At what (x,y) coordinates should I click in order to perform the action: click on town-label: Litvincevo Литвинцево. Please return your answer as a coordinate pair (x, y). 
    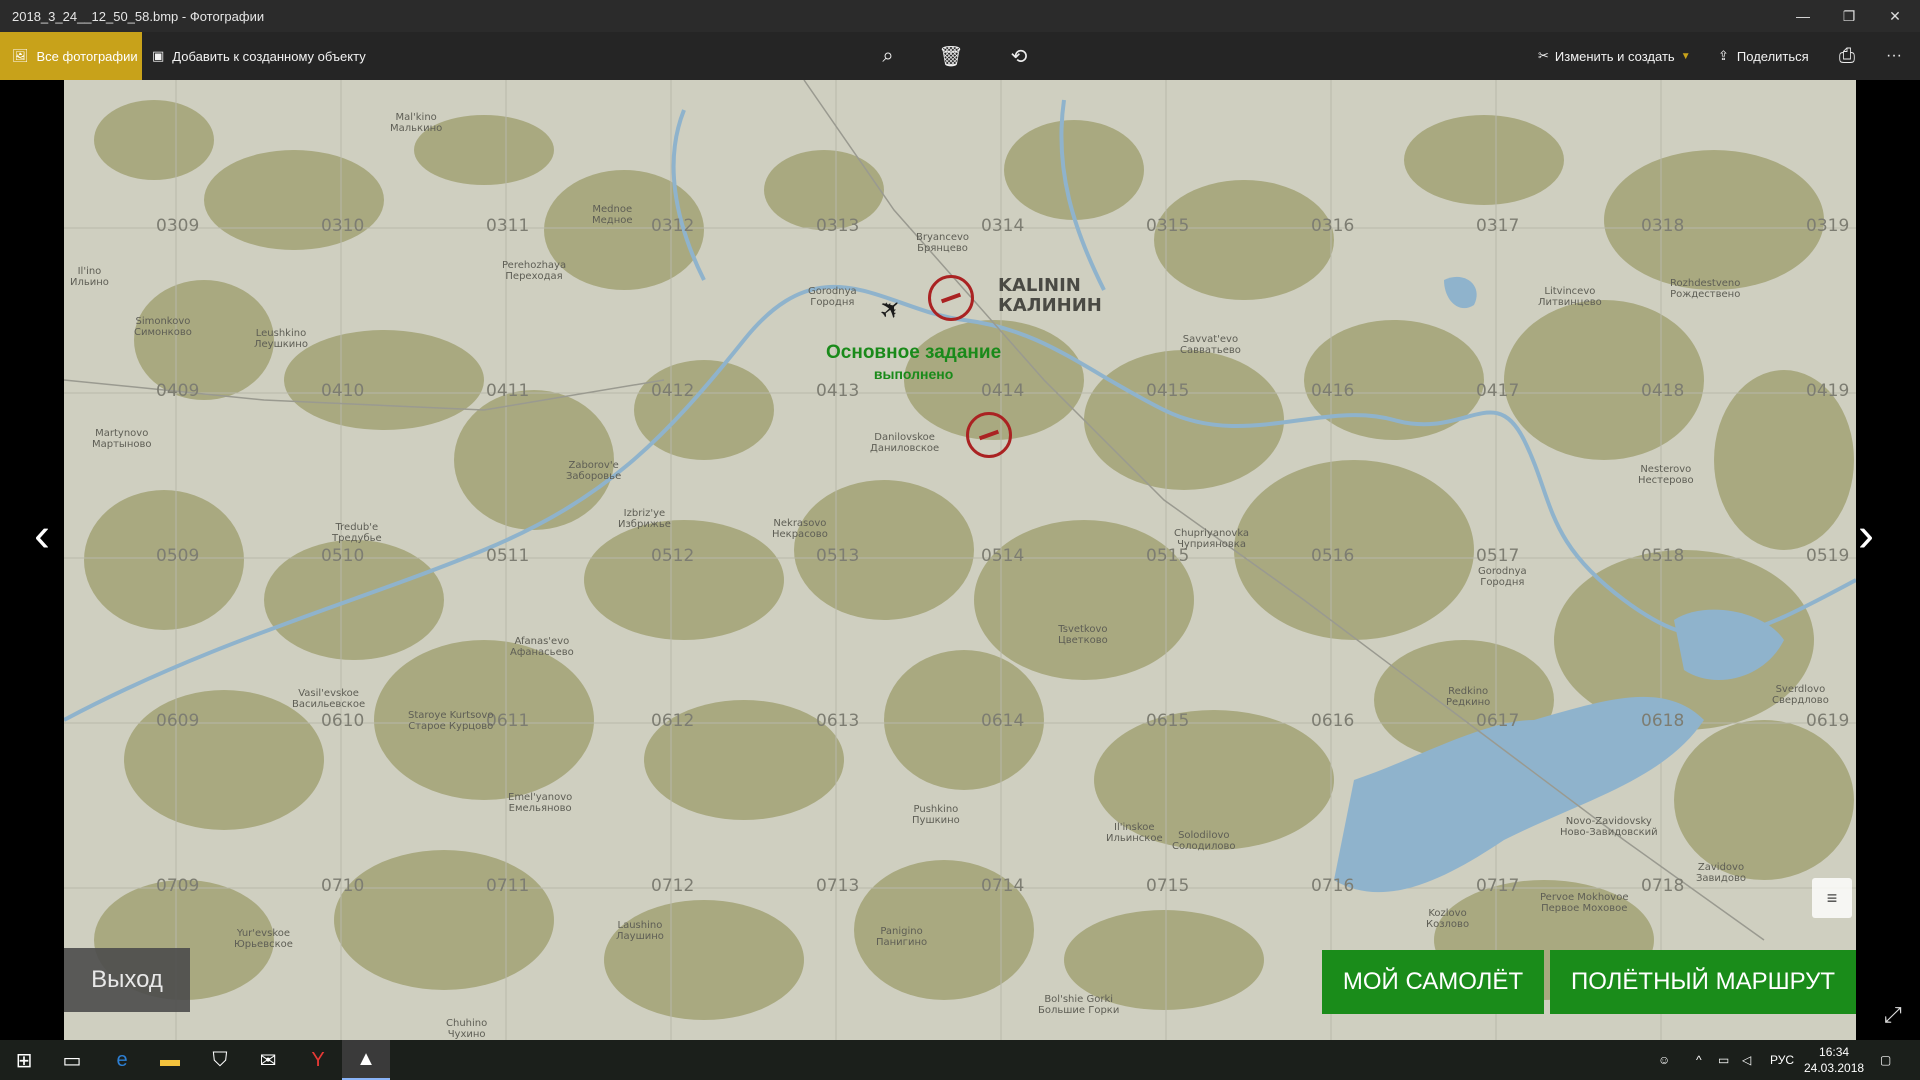
    Looking at the image, I should click on (1570, 297).